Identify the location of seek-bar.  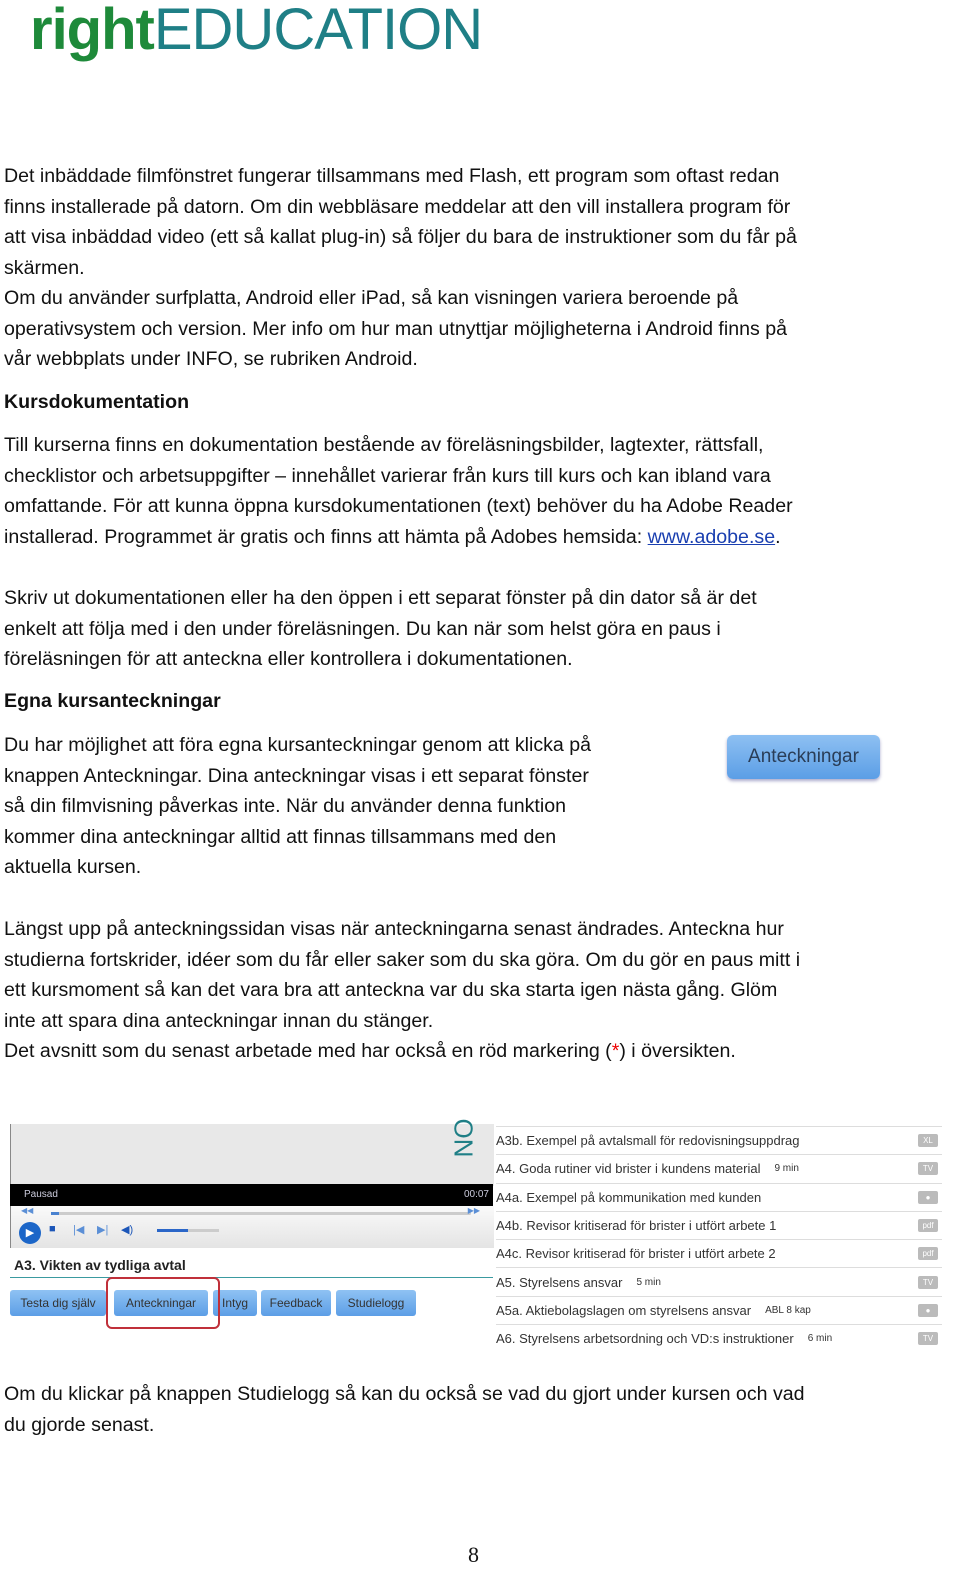
(261, 1213).